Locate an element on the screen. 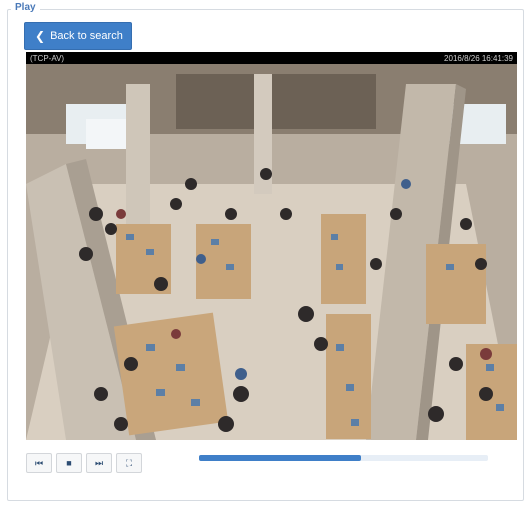 The width and height of the screenshot is (529, 507). skip-previous-button: ⏮ is located at coordinates (39, 463).